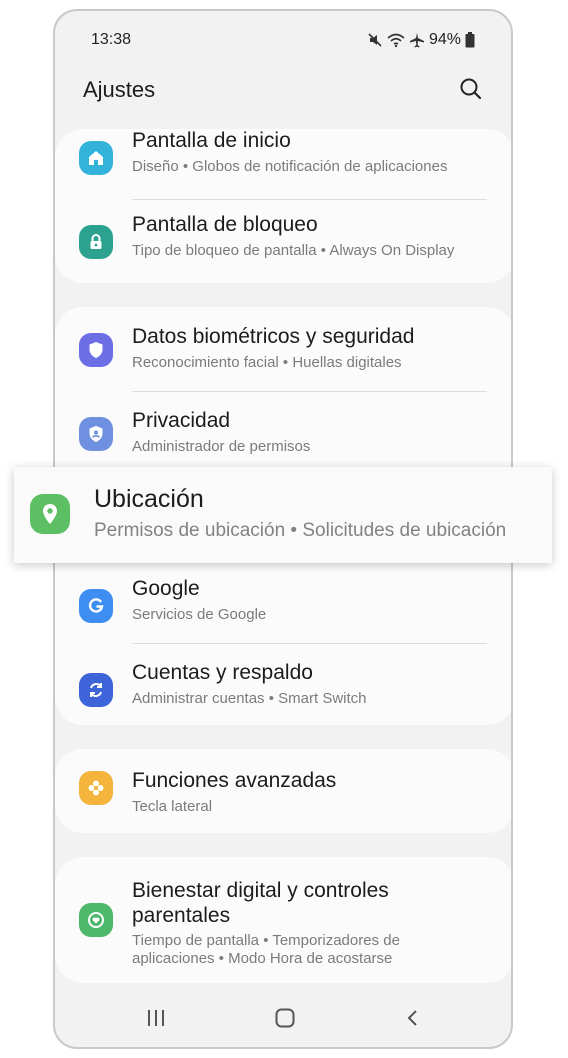 The width and height of the screenshot is (568, 1058). What do you see at coordinates (416, 40) in the screenshot?
I see `airplane-icon` at bounding box center [416, 40].